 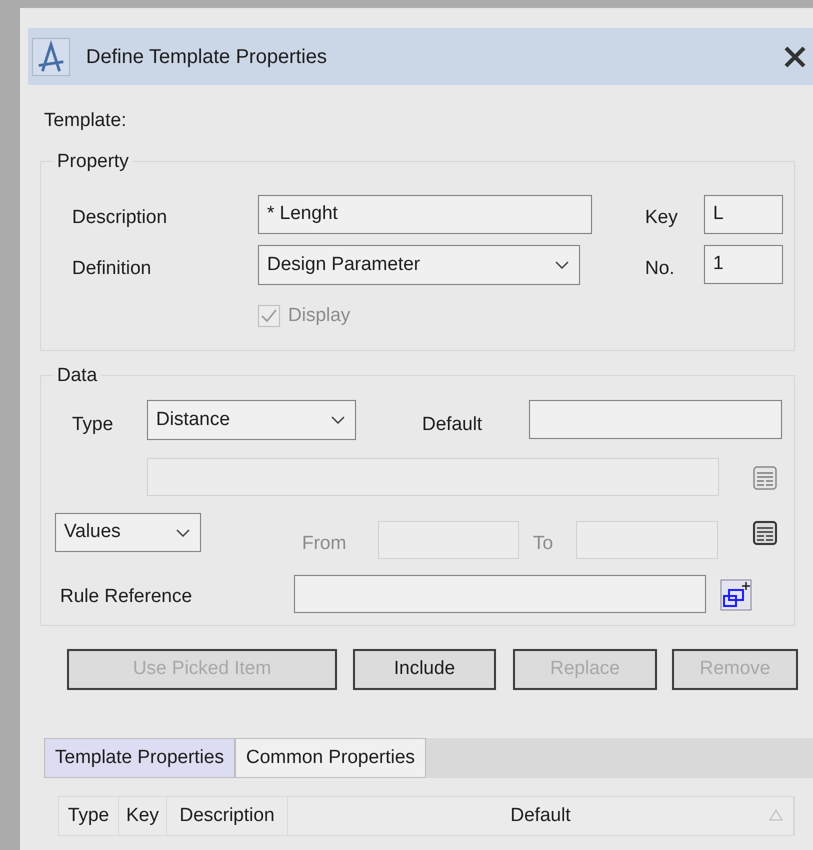 I want to click on close-icon, so click(x=795, y=56).